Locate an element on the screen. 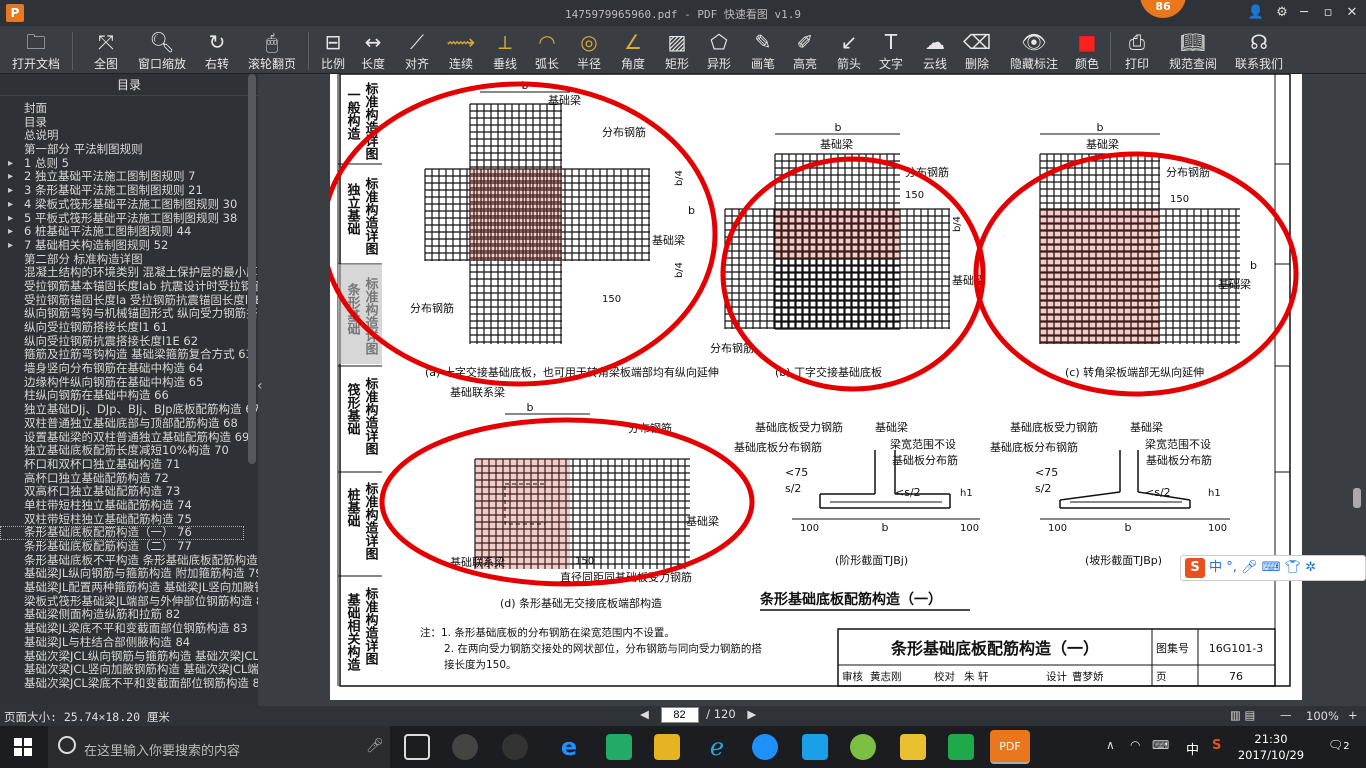  edge-icon: e is located at coordinates (569, 747).